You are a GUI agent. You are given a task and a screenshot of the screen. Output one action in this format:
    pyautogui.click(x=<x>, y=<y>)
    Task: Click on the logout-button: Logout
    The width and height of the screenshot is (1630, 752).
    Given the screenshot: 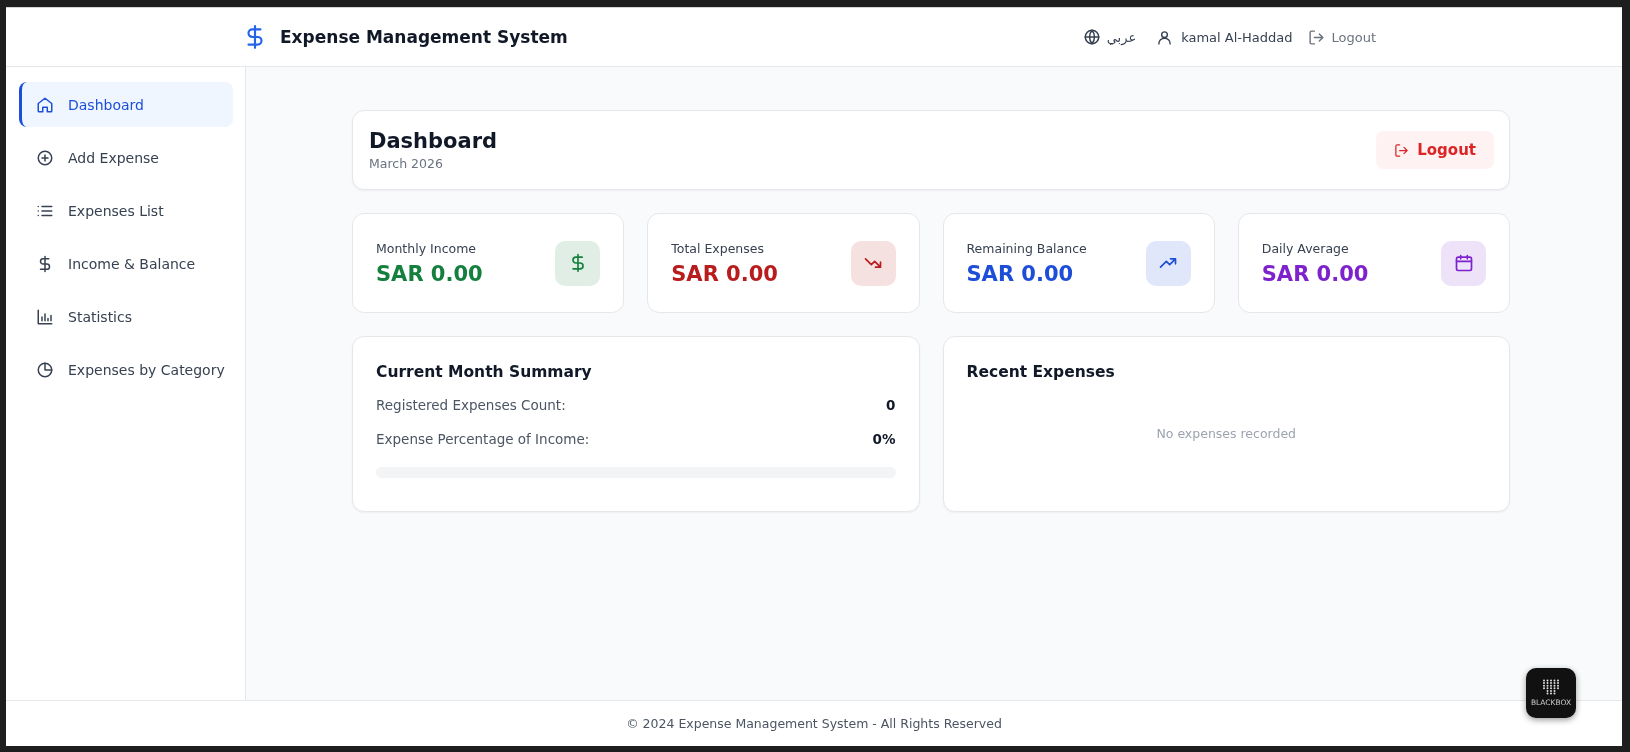 What is the action you would take?
    pyautogui.click(x=1435, y=150)
    